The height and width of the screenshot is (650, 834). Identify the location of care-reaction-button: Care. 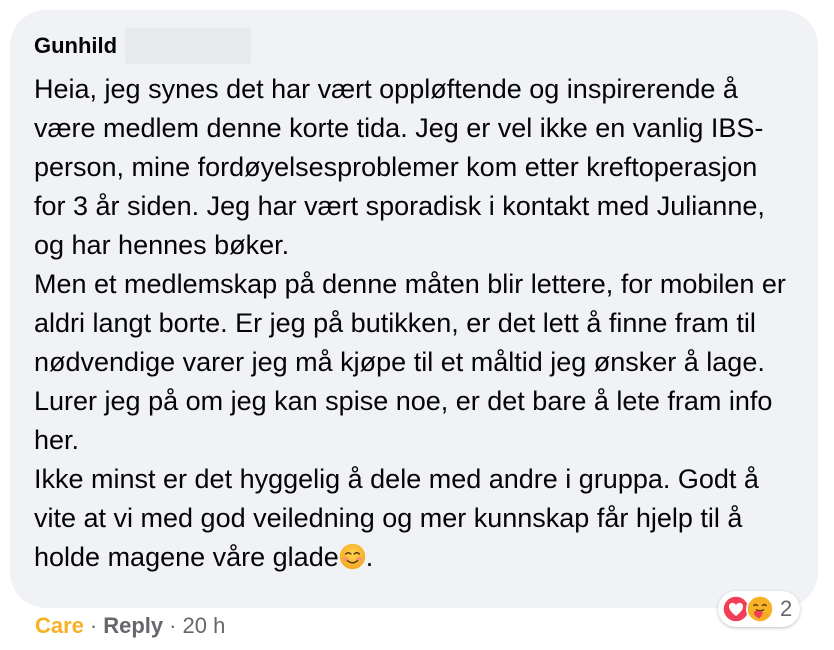
(59, 626).